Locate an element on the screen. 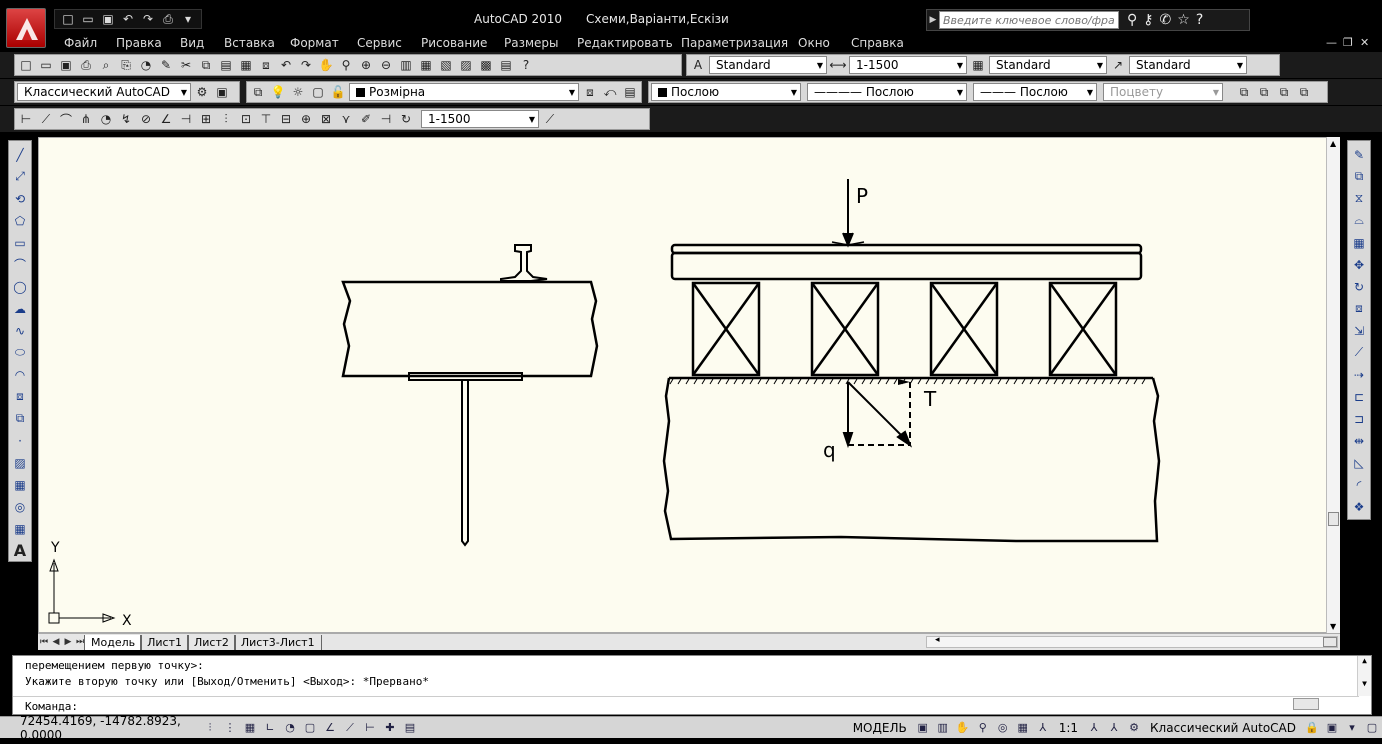  scroll-up-icon: ▲ is located at coordinates (1333, 143).